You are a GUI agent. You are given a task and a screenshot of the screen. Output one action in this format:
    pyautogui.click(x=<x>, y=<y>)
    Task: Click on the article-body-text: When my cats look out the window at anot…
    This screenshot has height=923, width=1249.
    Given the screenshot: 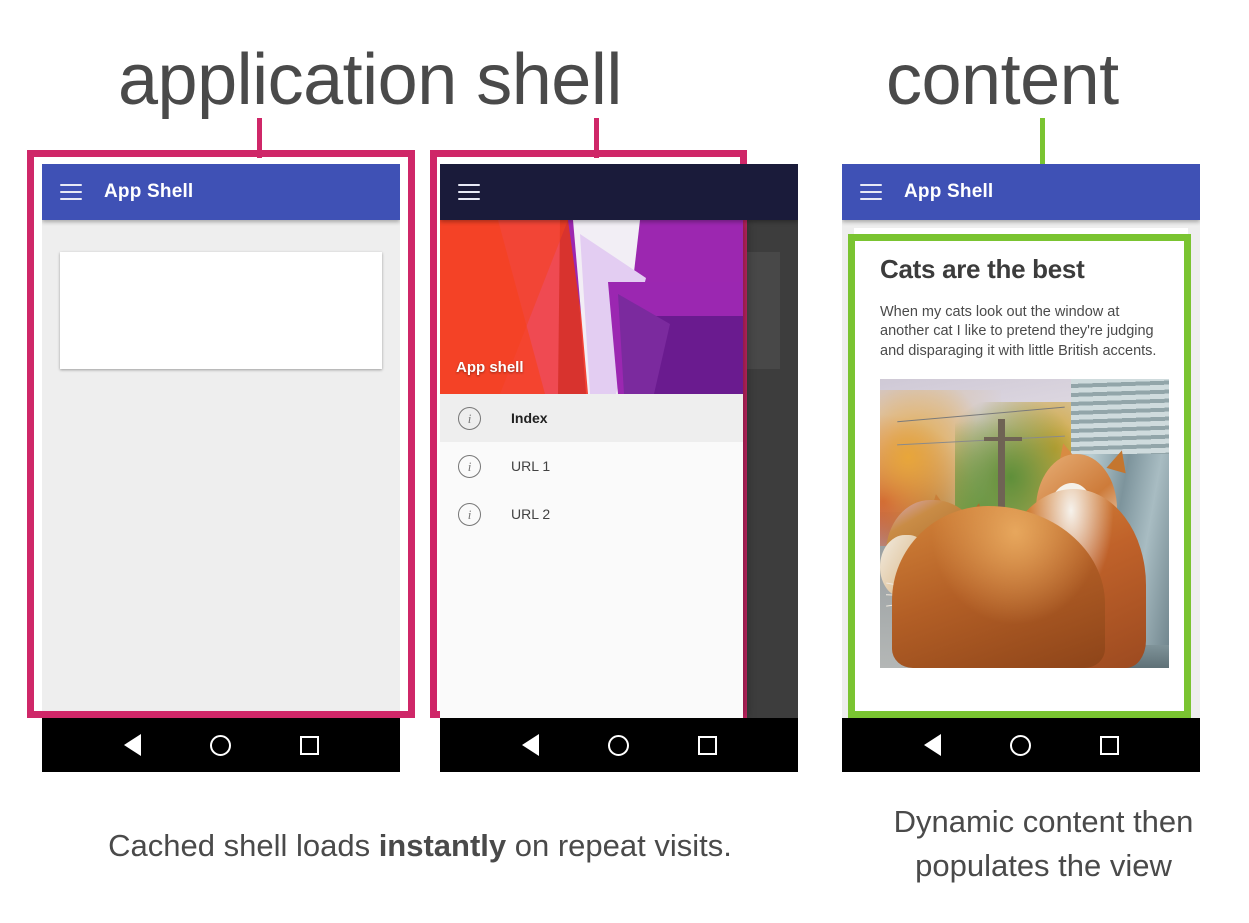 What is the action you would take?
    pyautogui.click(x=1018, y=331)
    